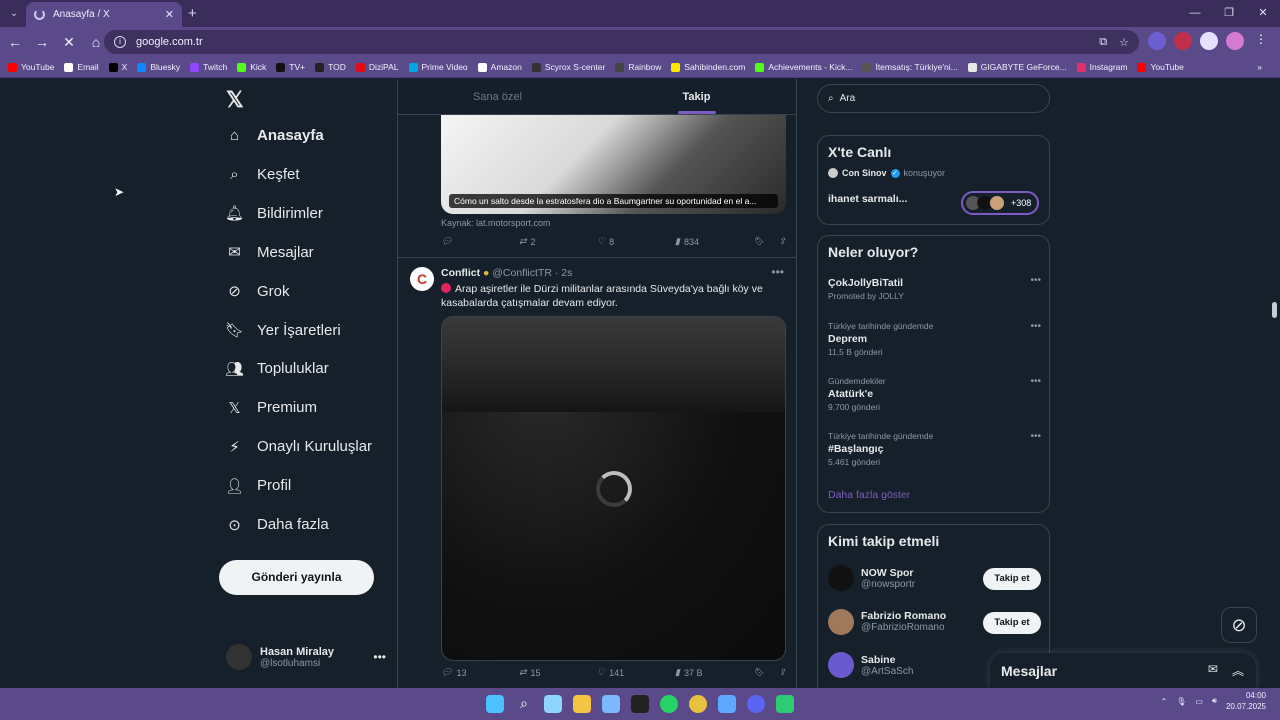 The width and height of the screenshot is (1280, 720). Describe the element at coordinates (1199, 701) in the screenshot. I see `network-icon: ▭` at that location.